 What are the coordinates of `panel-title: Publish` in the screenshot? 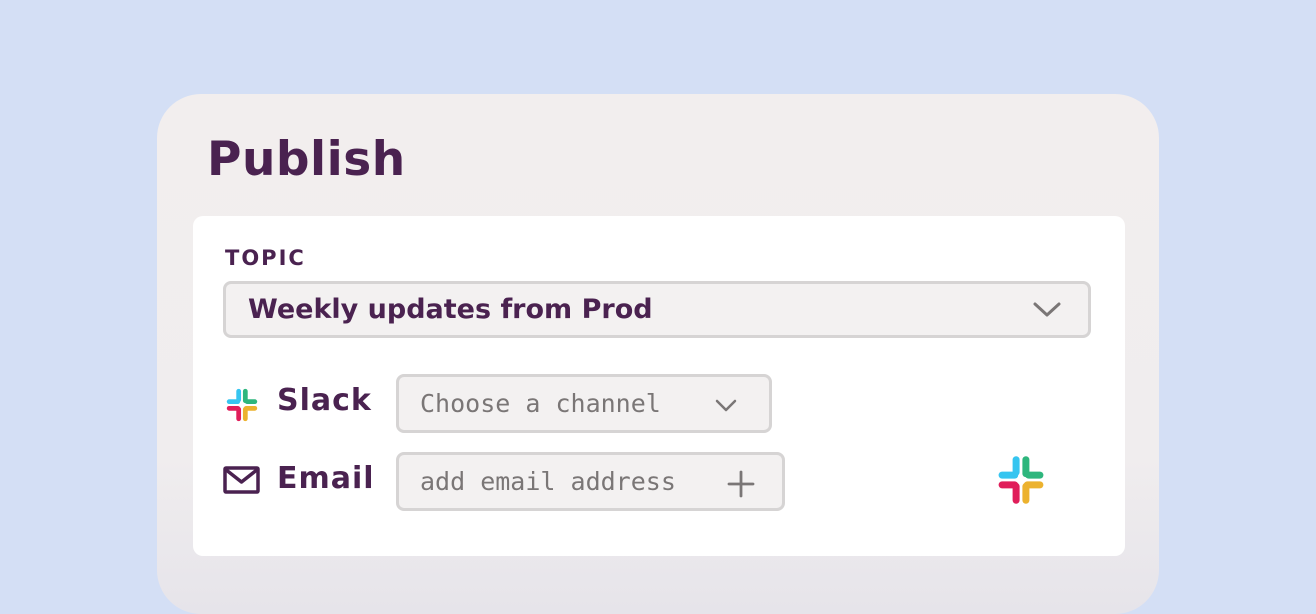 It's located at (306, 159).